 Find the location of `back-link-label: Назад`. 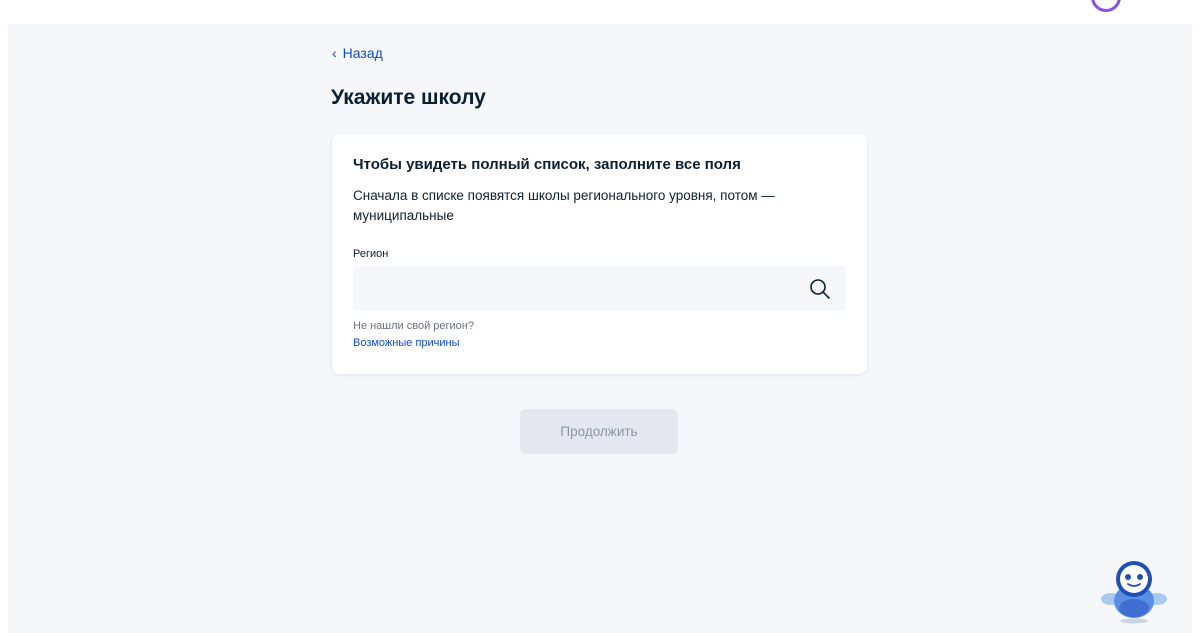

back-link-label: Назад is located at coordinates (362, 53).